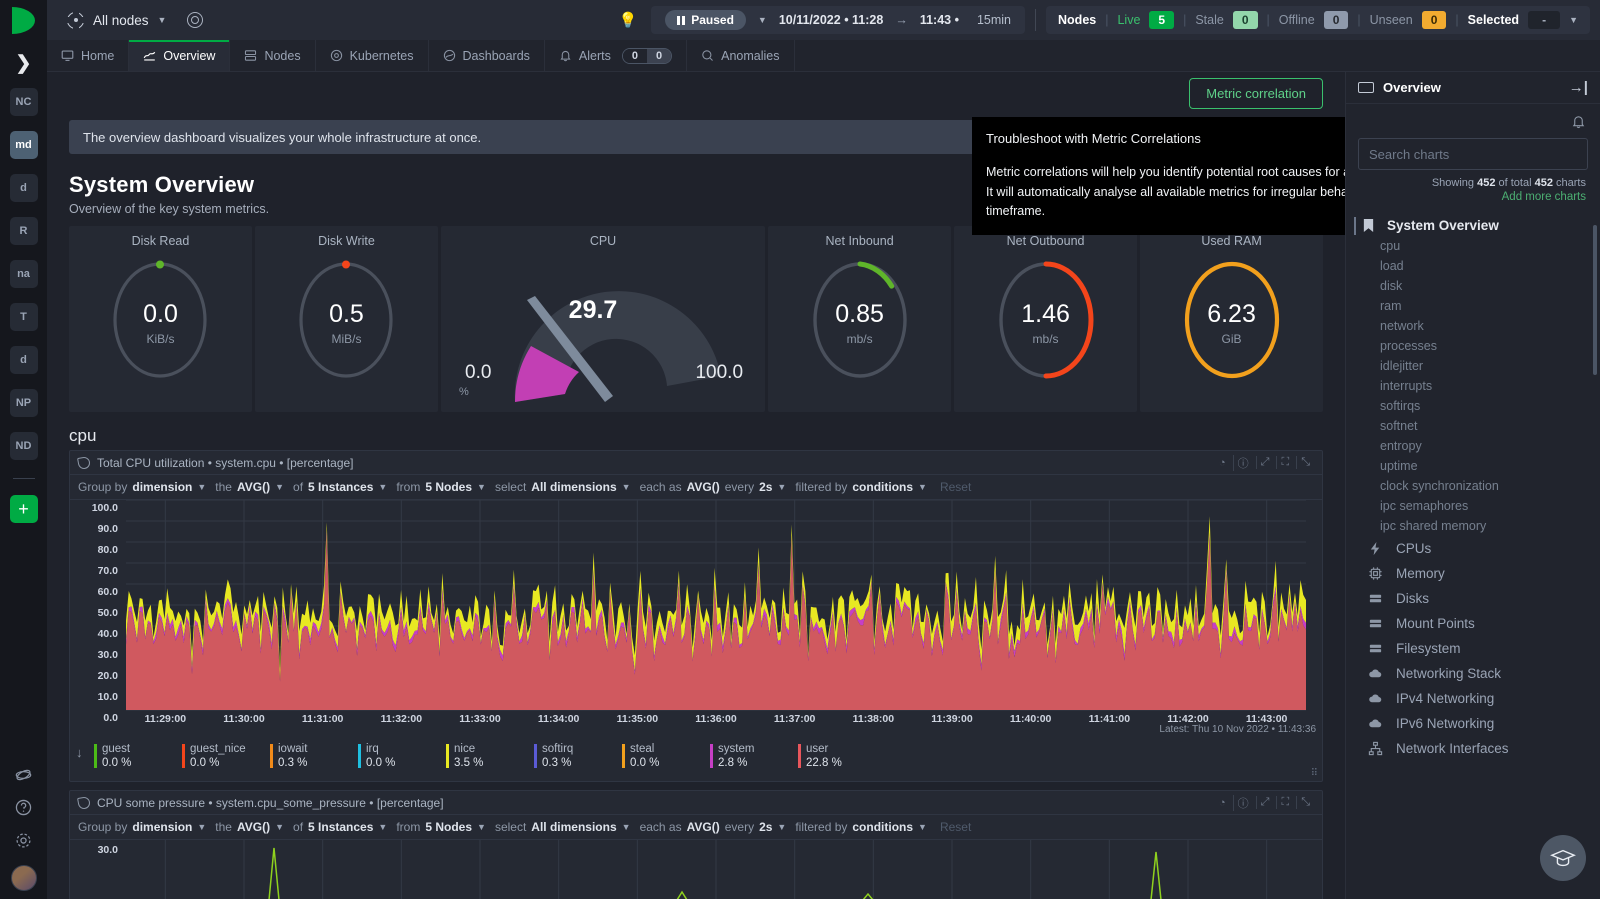 This screenshot has height=899, width=1600. Describe the element at coordinates (860, 319) in the screenshot. I see `gauge-card-net-inbound: Net Inbound 0.85 mb/s` at that location.